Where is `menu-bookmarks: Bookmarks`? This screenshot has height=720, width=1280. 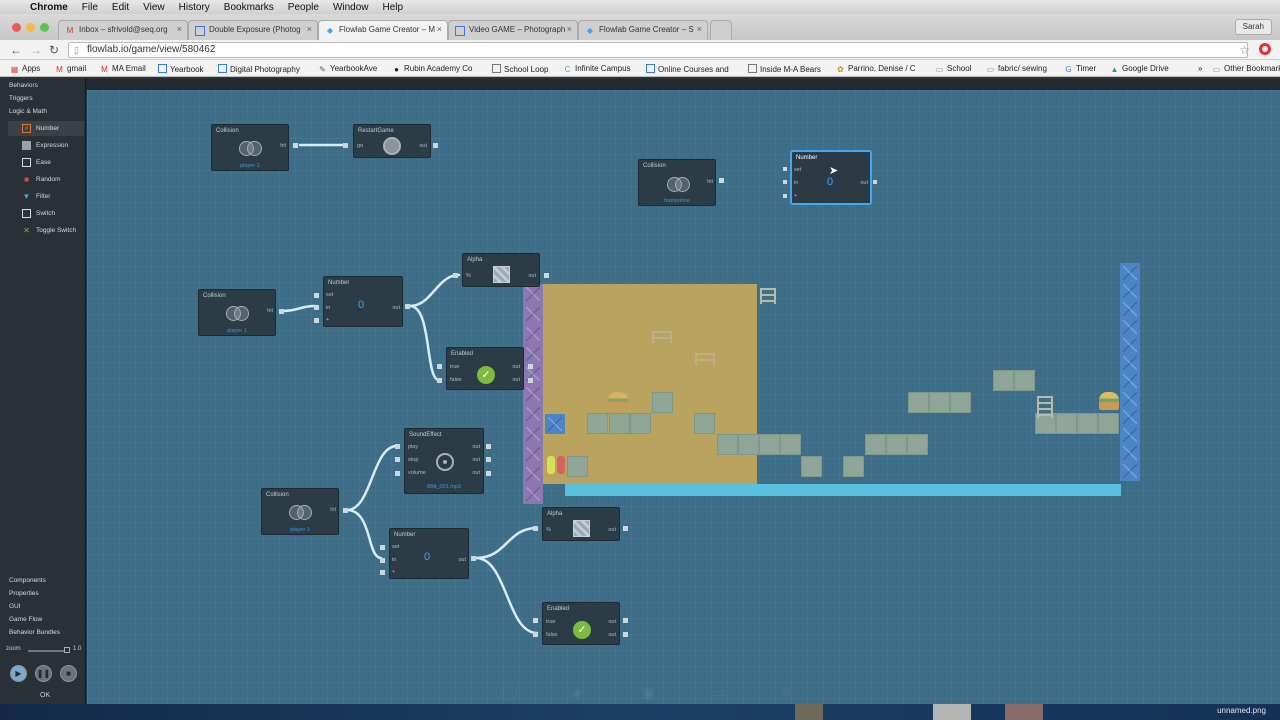
menu-bookmarks: Bookmarks is located at coordinates (249, 7).